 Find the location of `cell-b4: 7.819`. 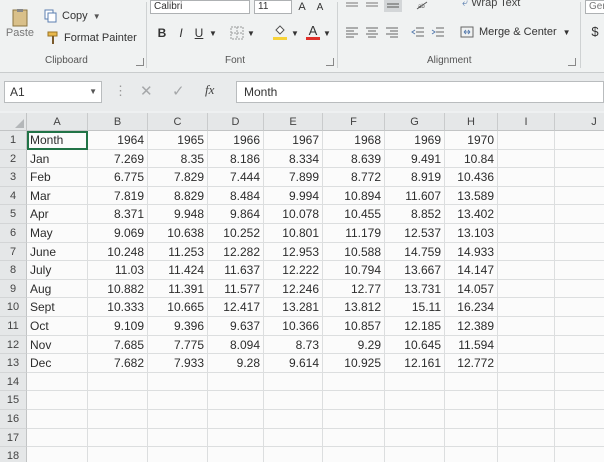

cell-b4: 7.819 is located at coordinates (118, 196).